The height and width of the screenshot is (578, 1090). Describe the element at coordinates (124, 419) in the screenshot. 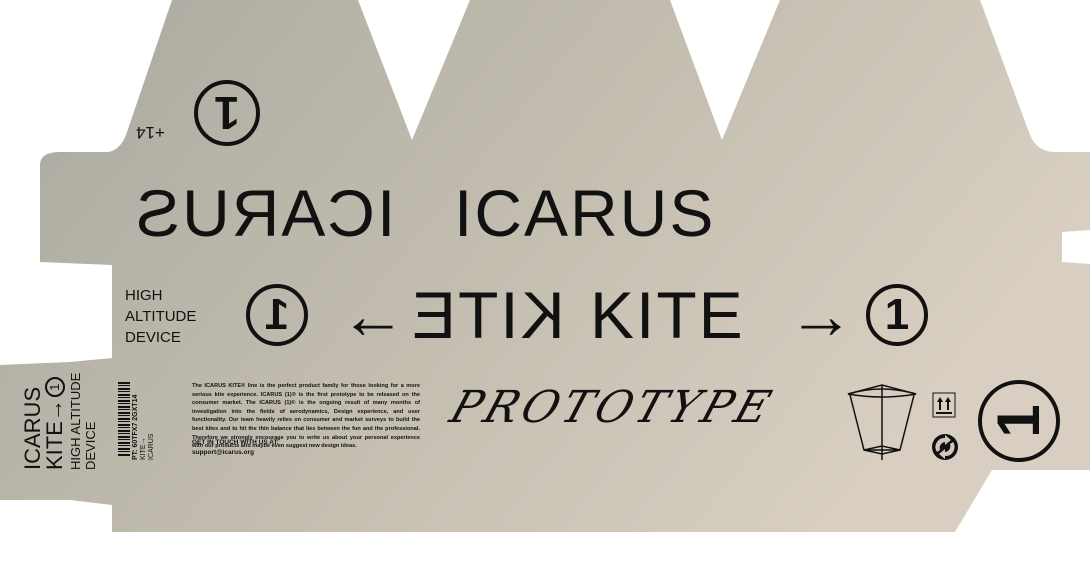

I see `barcode` at that location.